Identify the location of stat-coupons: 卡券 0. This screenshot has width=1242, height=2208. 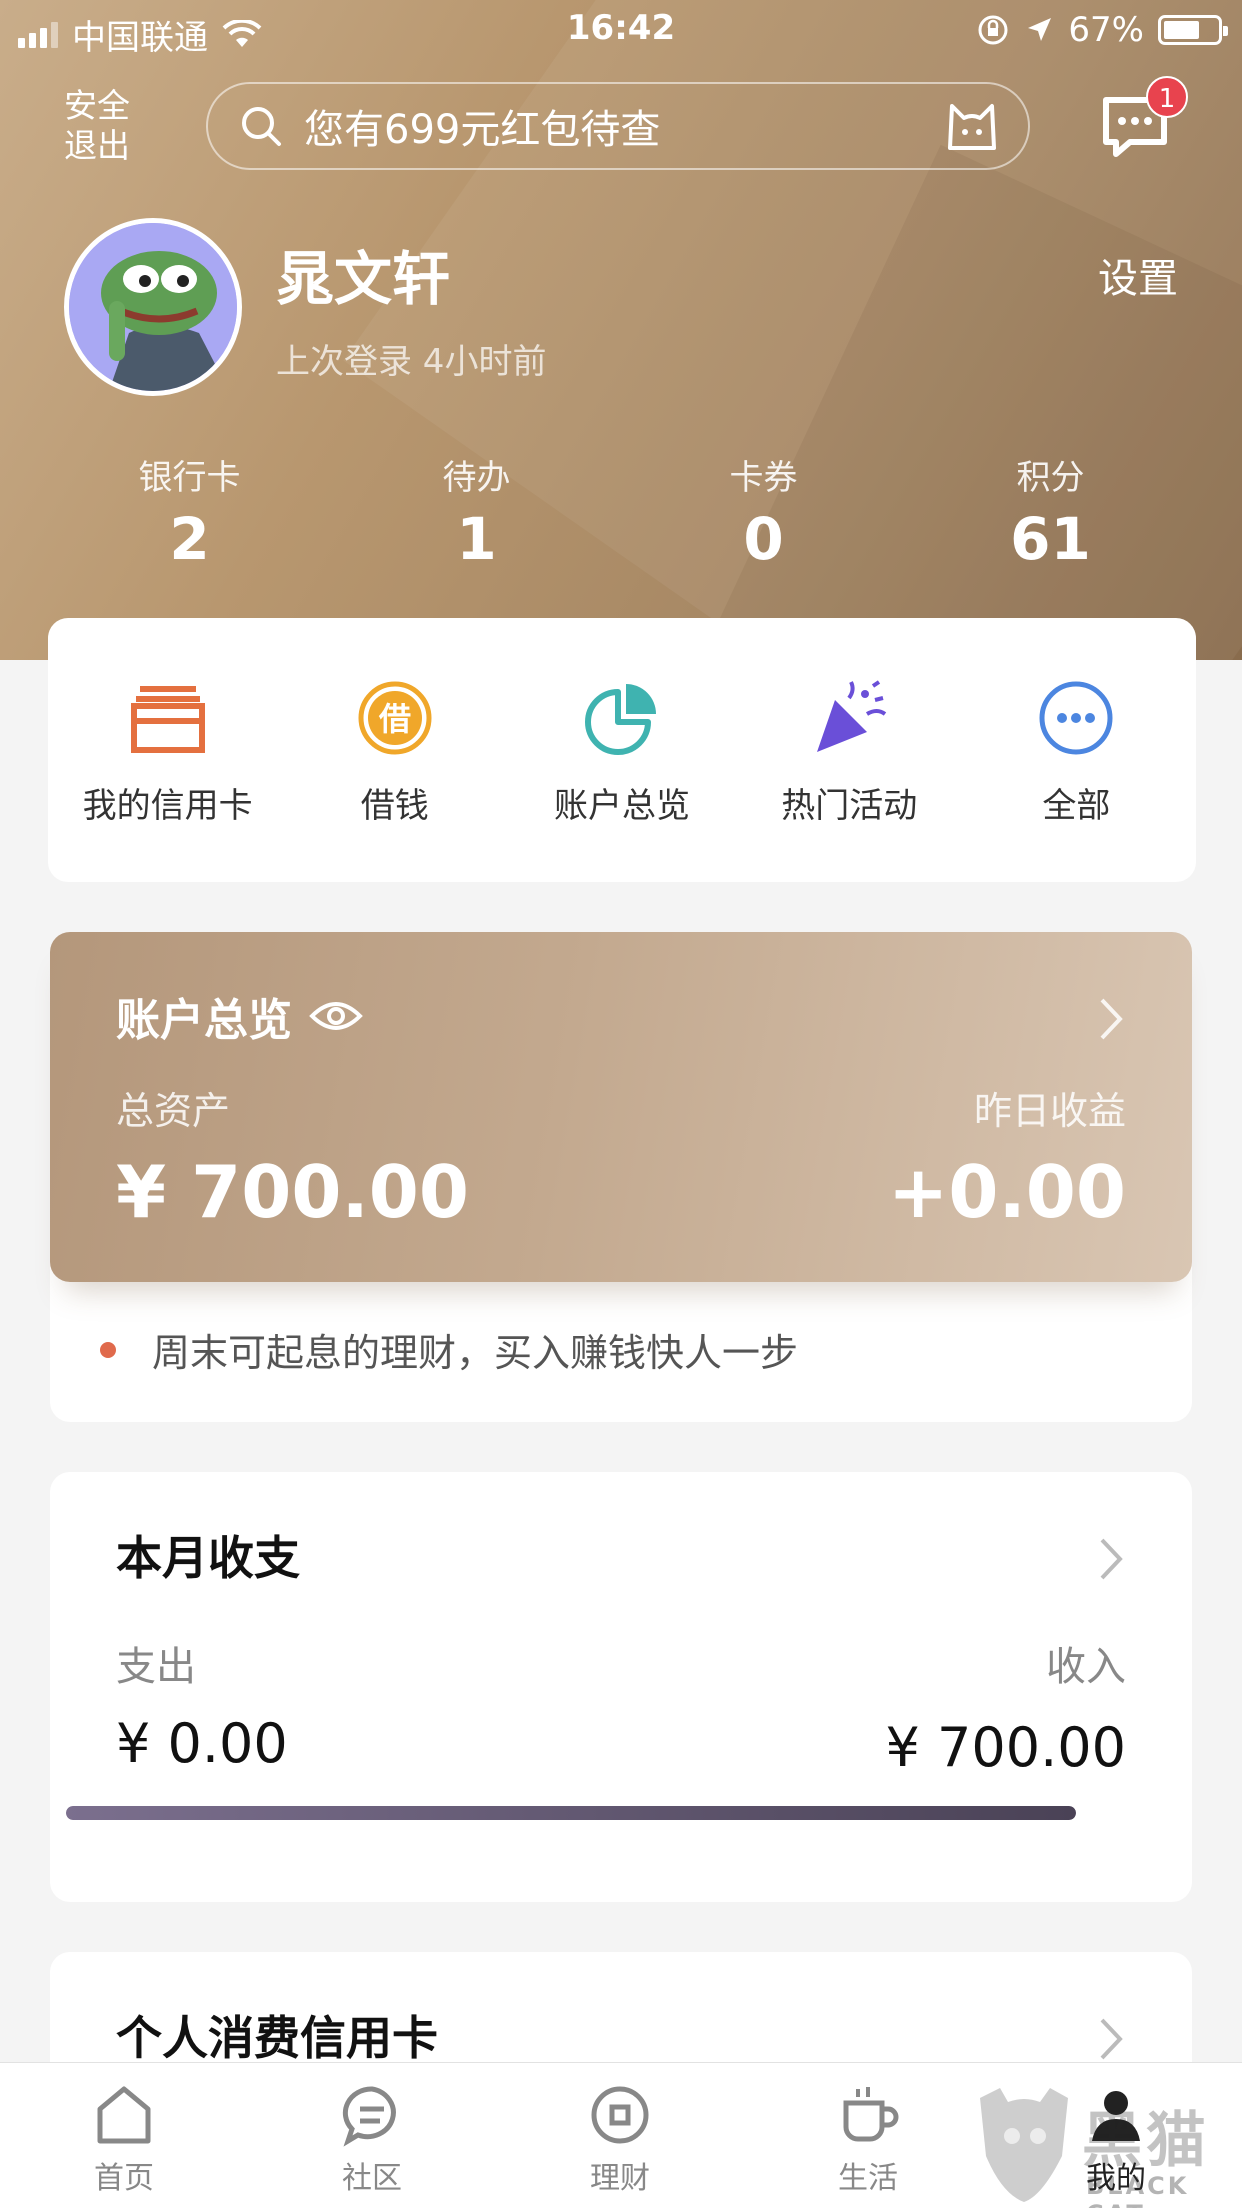
(763, 511).